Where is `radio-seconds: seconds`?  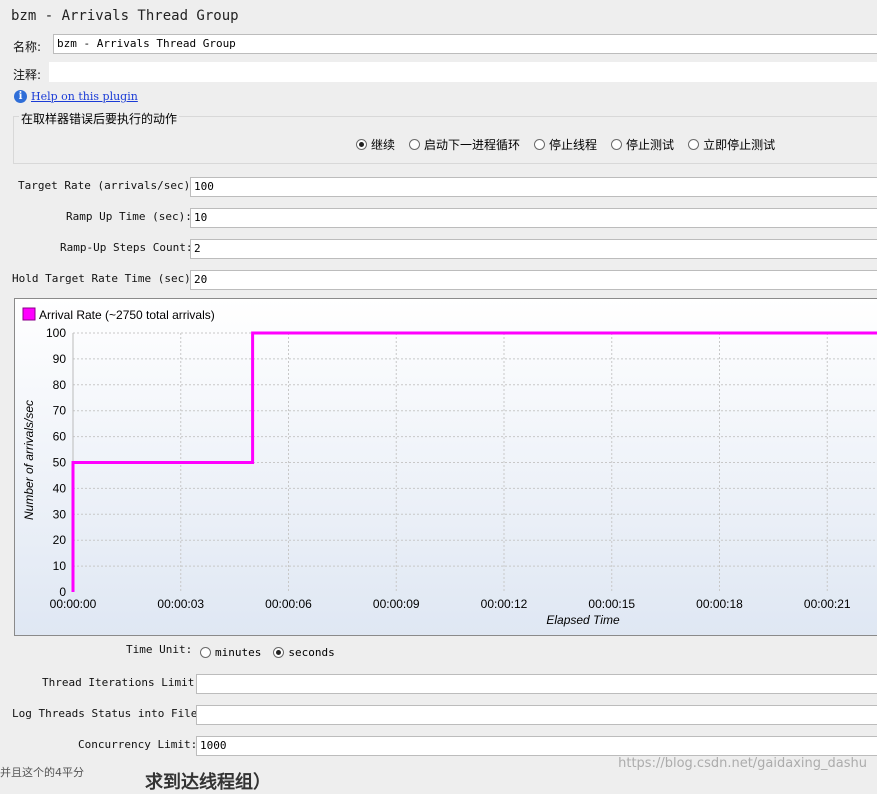
radio-seconds: seconds is located at coordinates (304, 652).